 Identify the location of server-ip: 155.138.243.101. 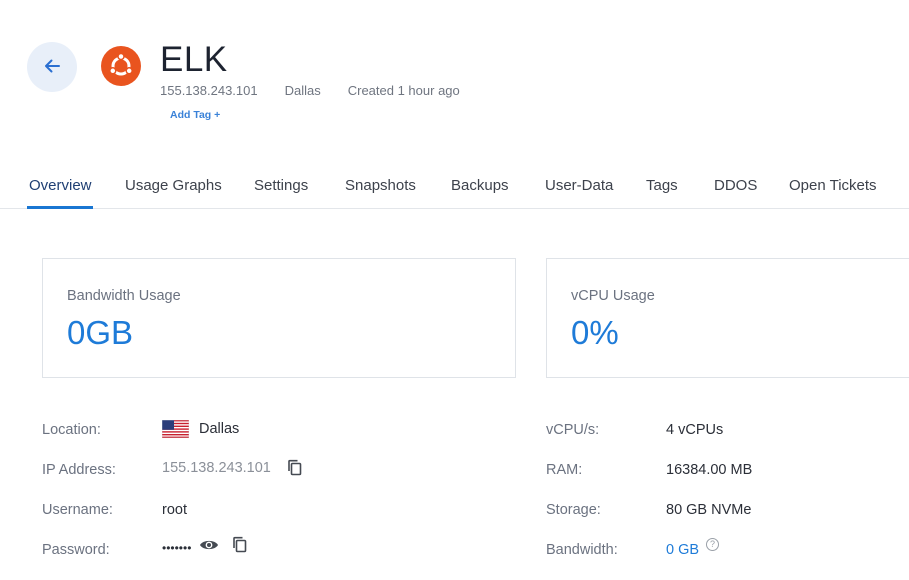
(209, 90).